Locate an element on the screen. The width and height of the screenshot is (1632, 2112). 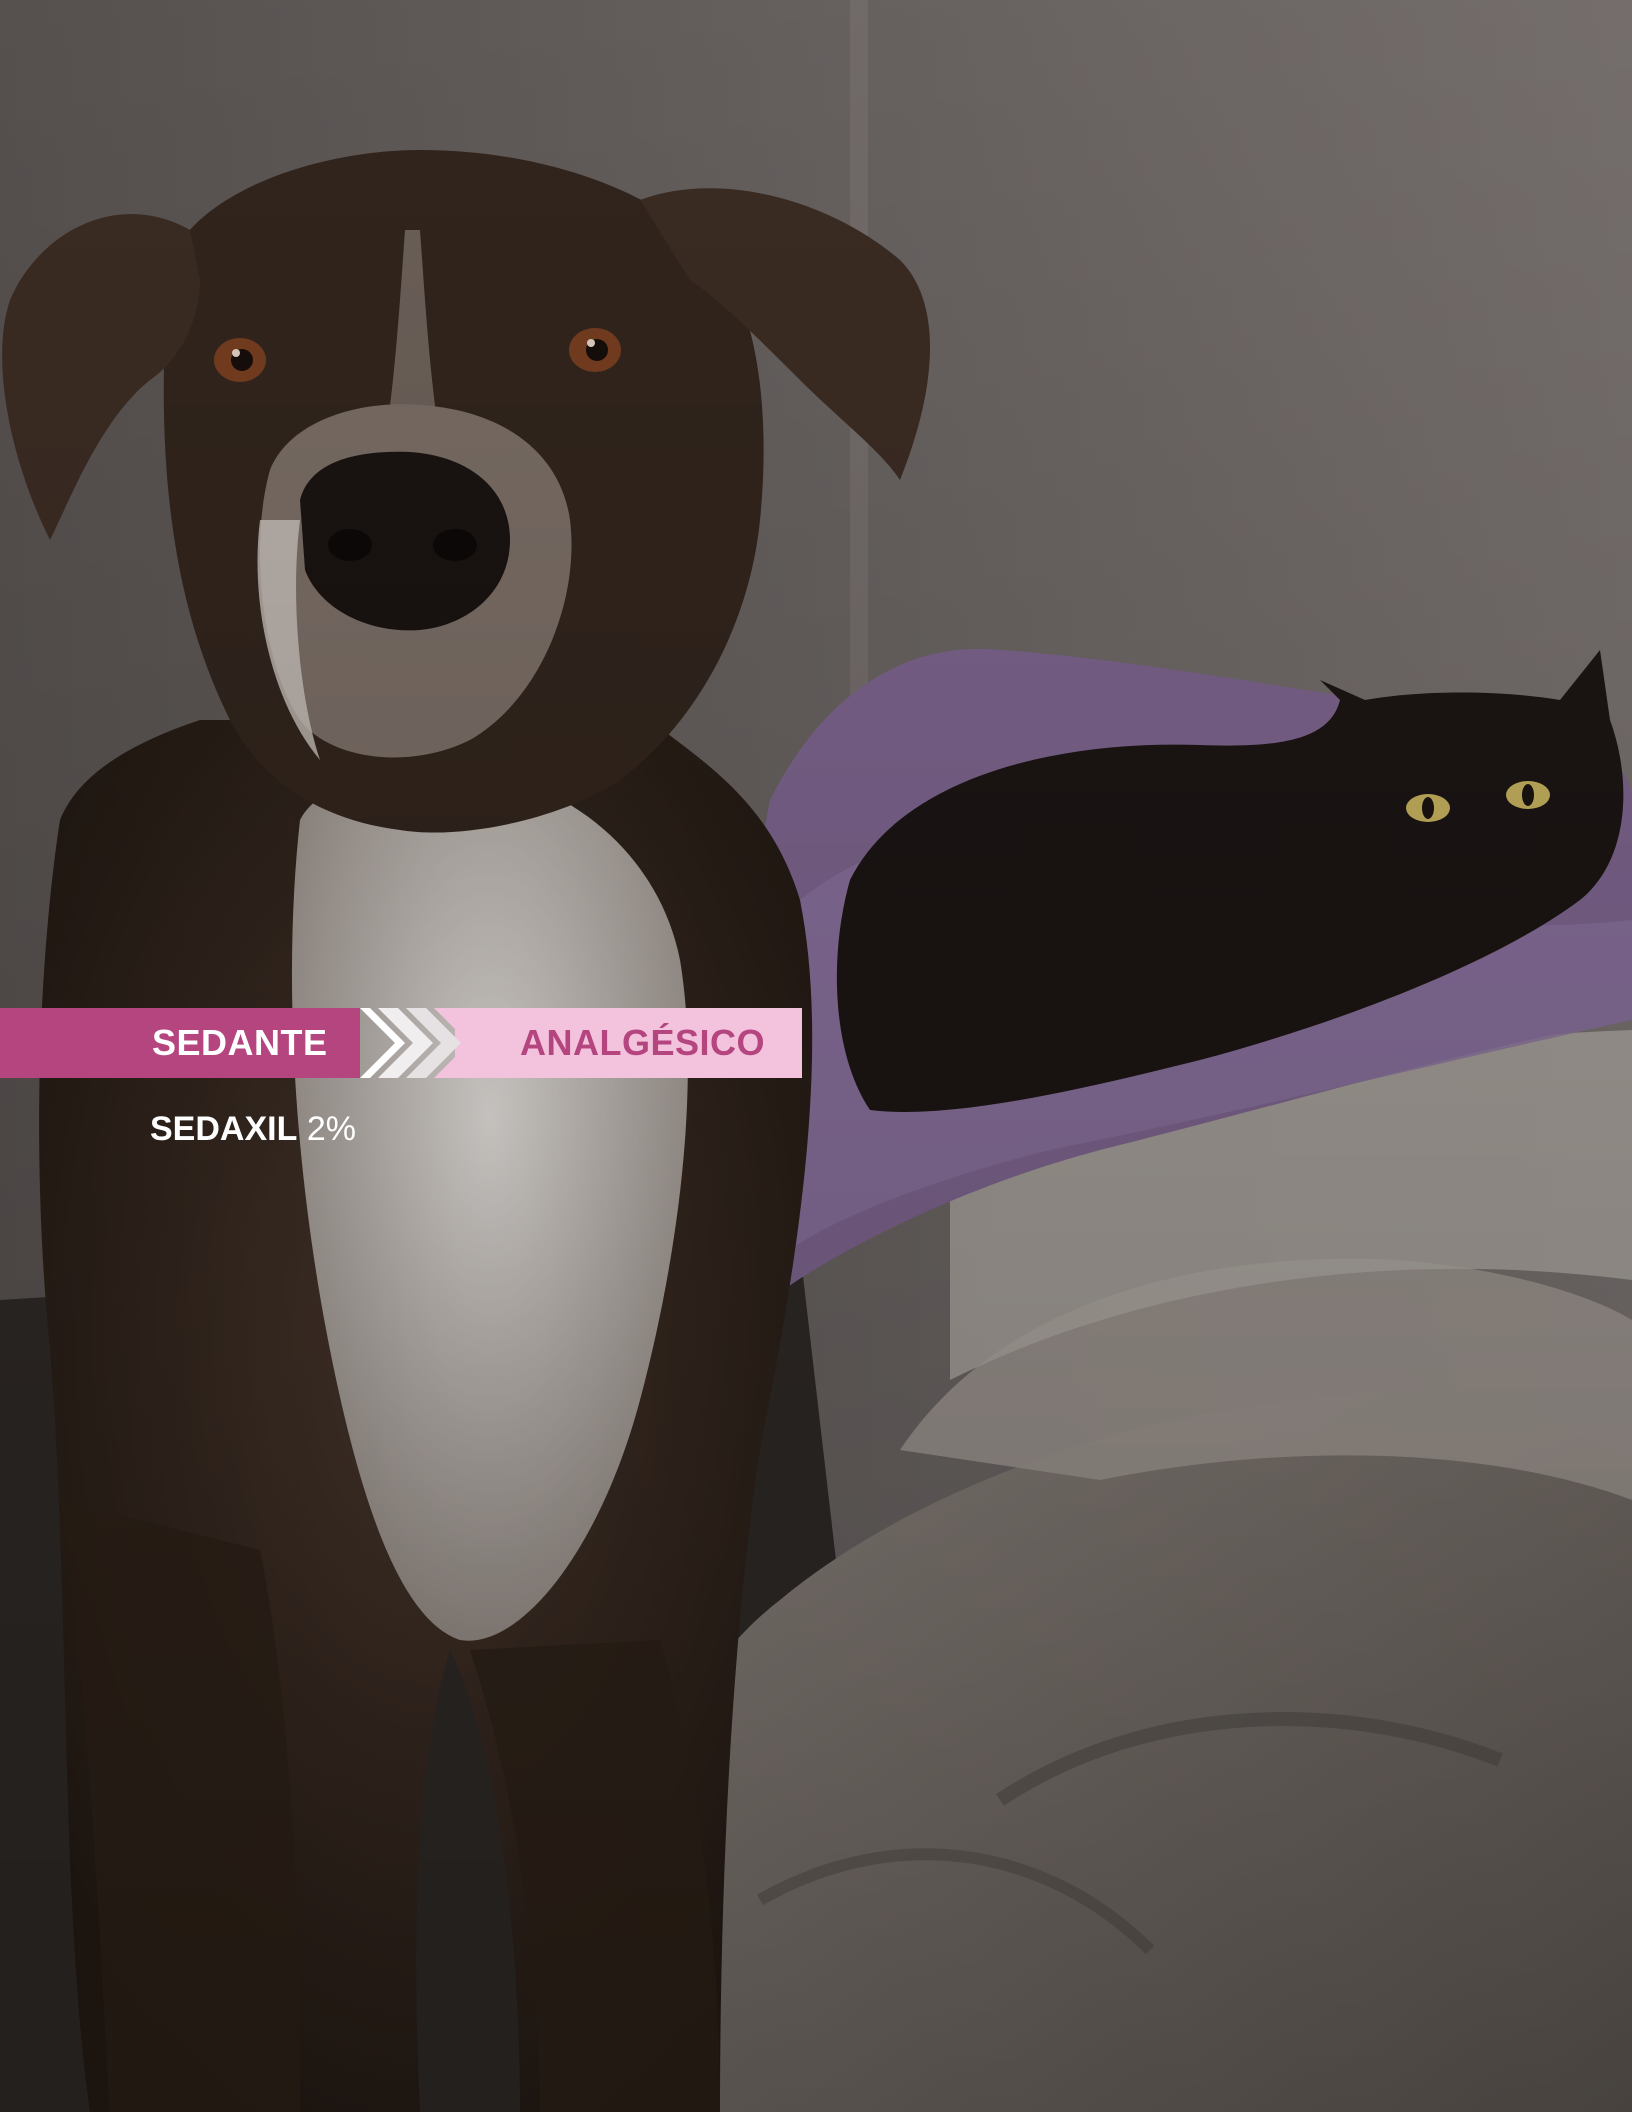
chevron-arrows-icon is located at coordinates (420, 1043).